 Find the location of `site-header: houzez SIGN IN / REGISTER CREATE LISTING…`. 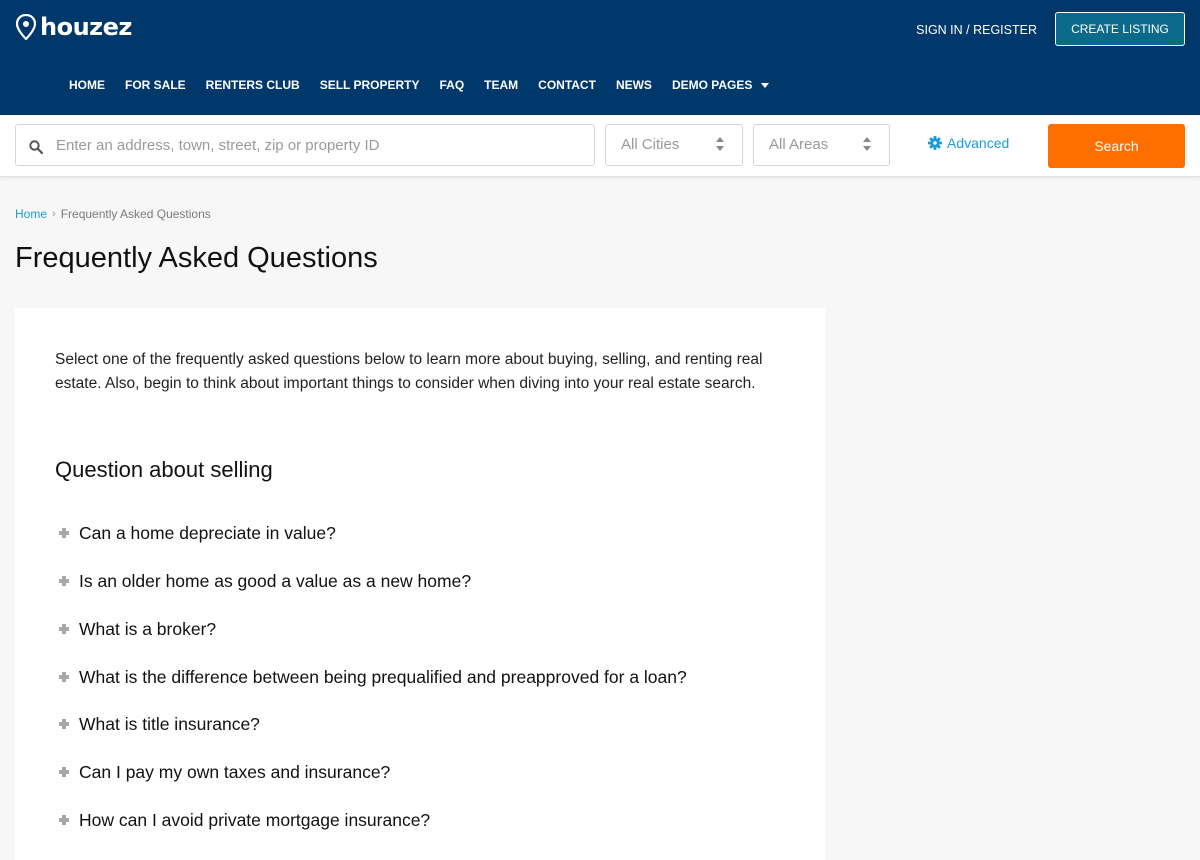

site-header: houzez SIGN IN / REGISTER CREATE LISTING… is located at coordinates (600, 57).